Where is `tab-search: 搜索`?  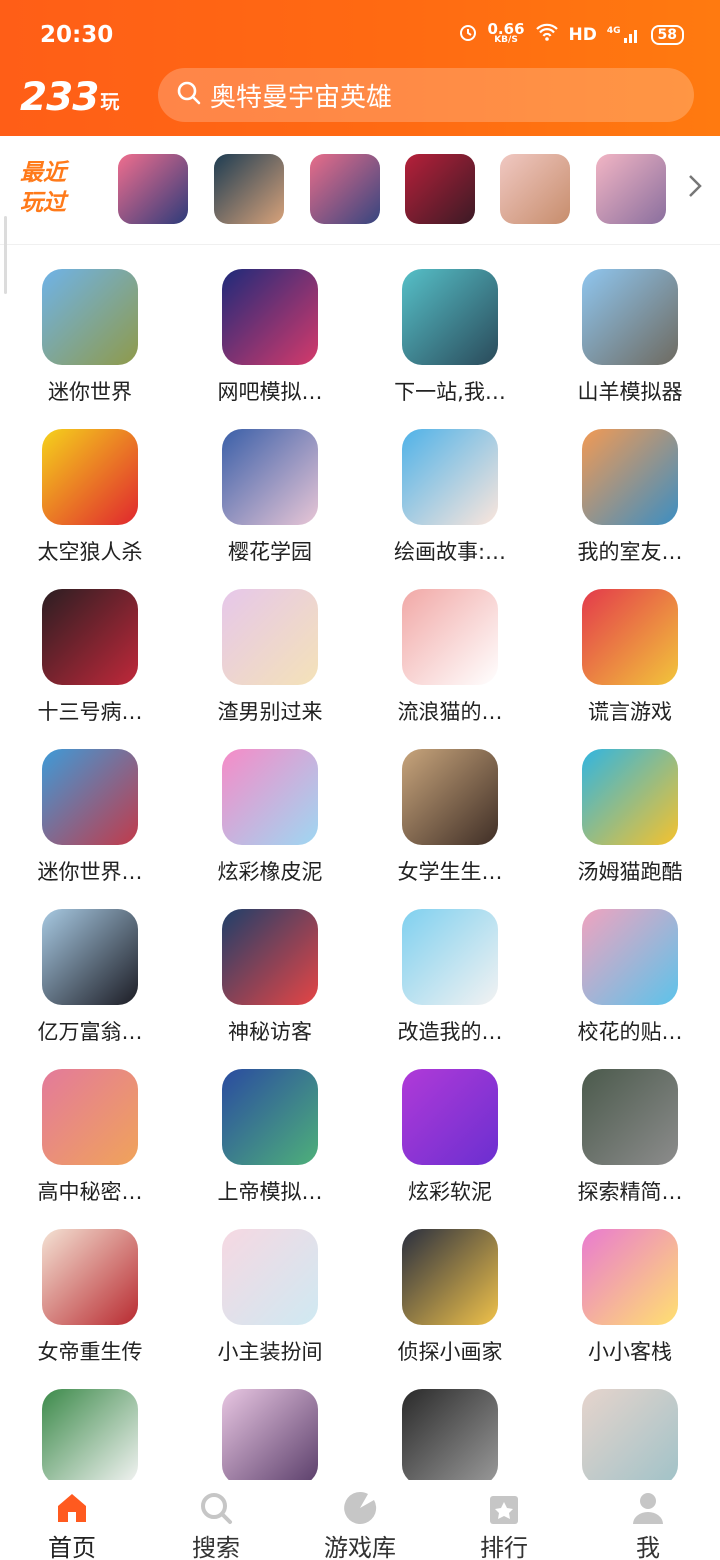
tab-search: 搜索 is located at coordinates (216, 1520).